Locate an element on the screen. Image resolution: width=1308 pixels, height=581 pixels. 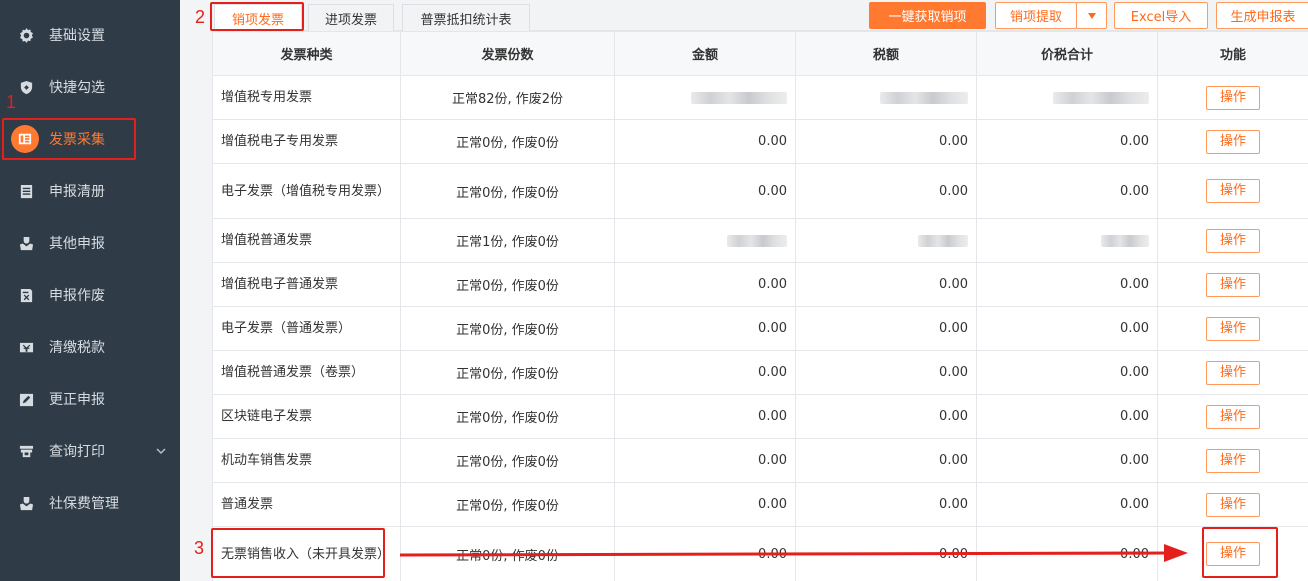
column-header: 金额 is located at coordinates (705, 53).